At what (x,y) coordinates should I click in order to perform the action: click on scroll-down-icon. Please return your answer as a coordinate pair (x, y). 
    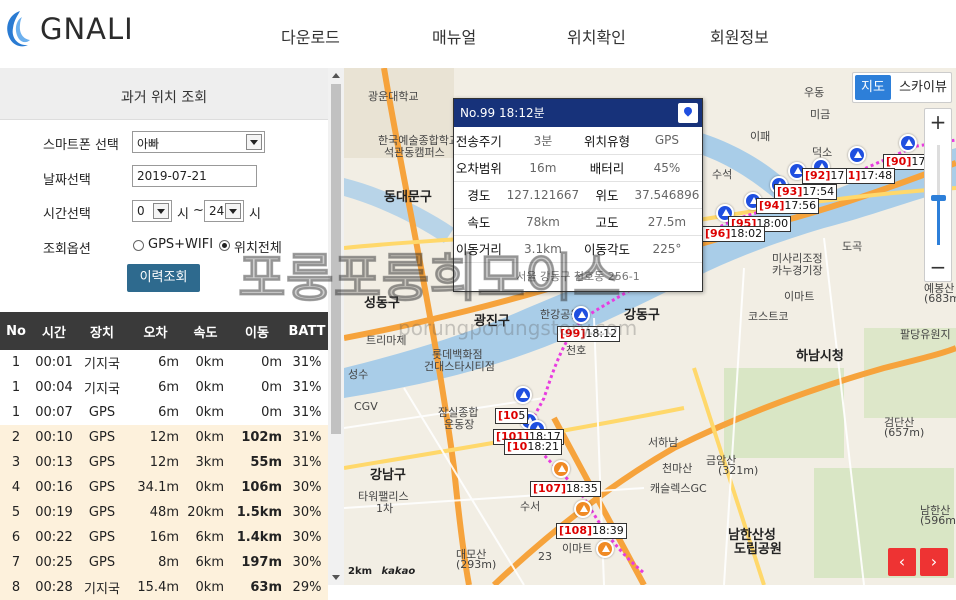
    Looking at the image, I should click on (336, 577).